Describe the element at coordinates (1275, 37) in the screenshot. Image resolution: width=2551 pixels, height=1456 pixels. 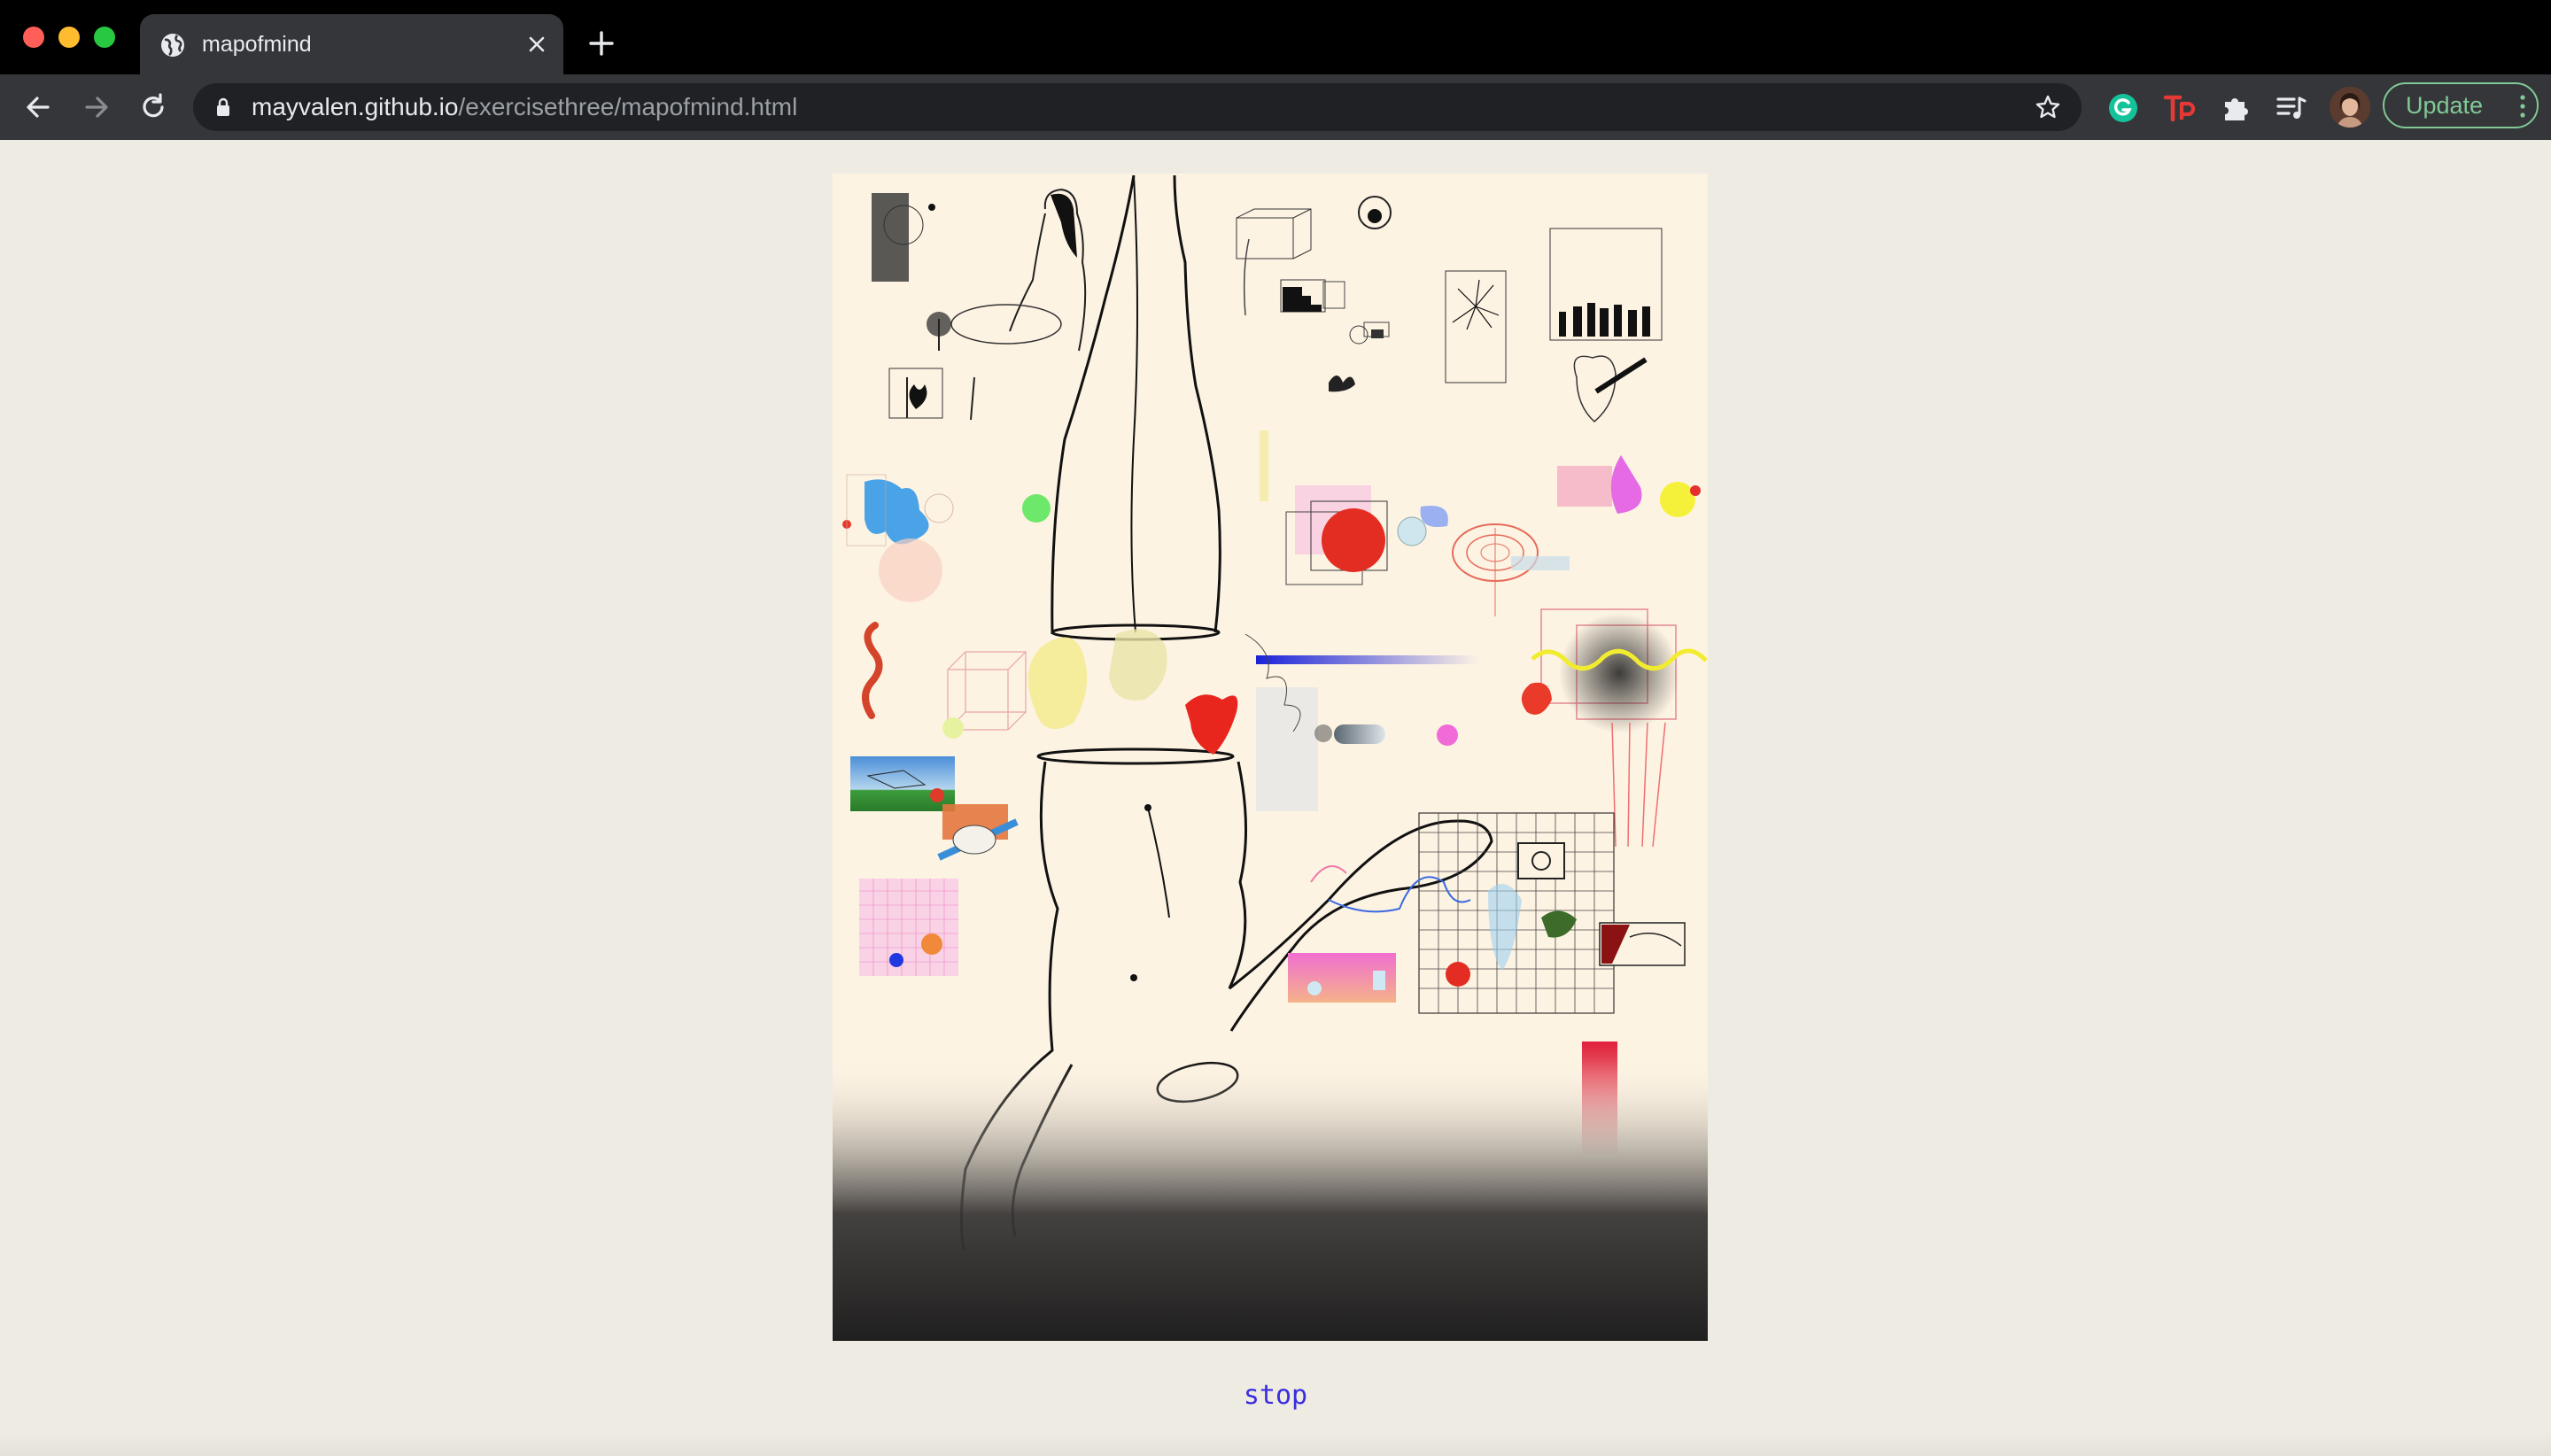
I see `tab-strip: mapofmind` at that location.